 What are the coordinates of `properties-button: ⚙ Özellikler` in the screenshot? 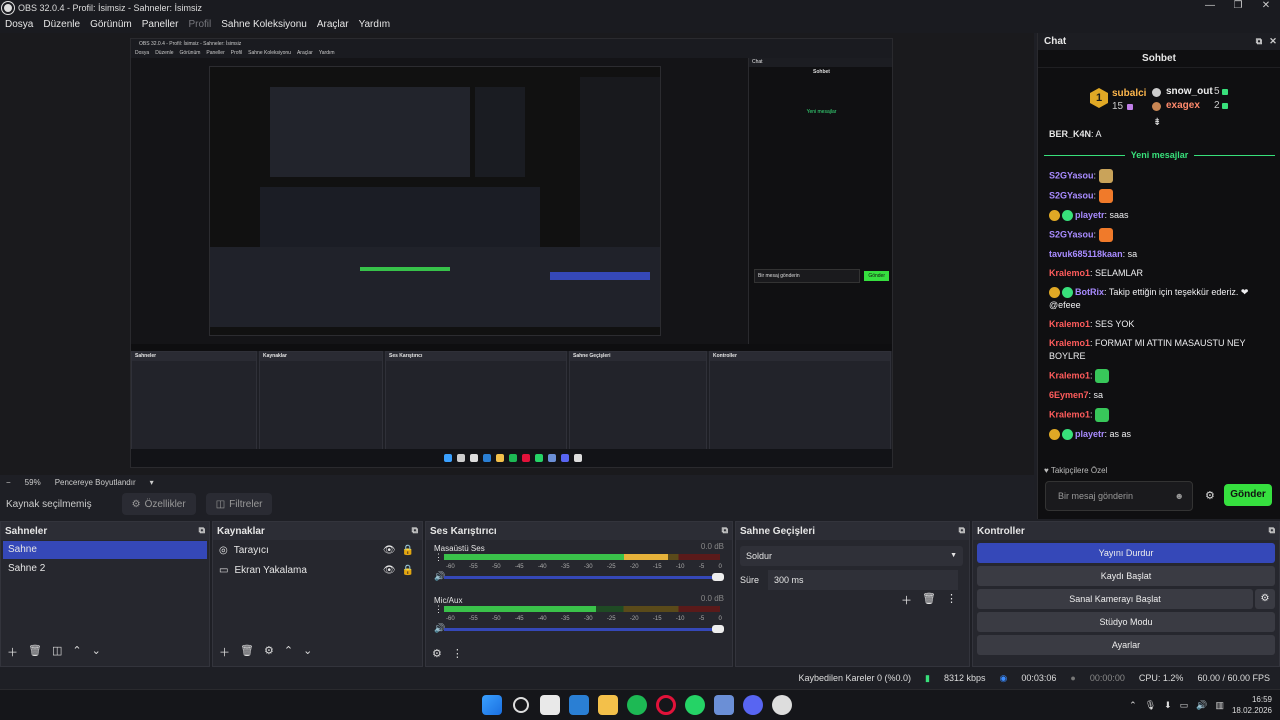 It's located at (158, 504).